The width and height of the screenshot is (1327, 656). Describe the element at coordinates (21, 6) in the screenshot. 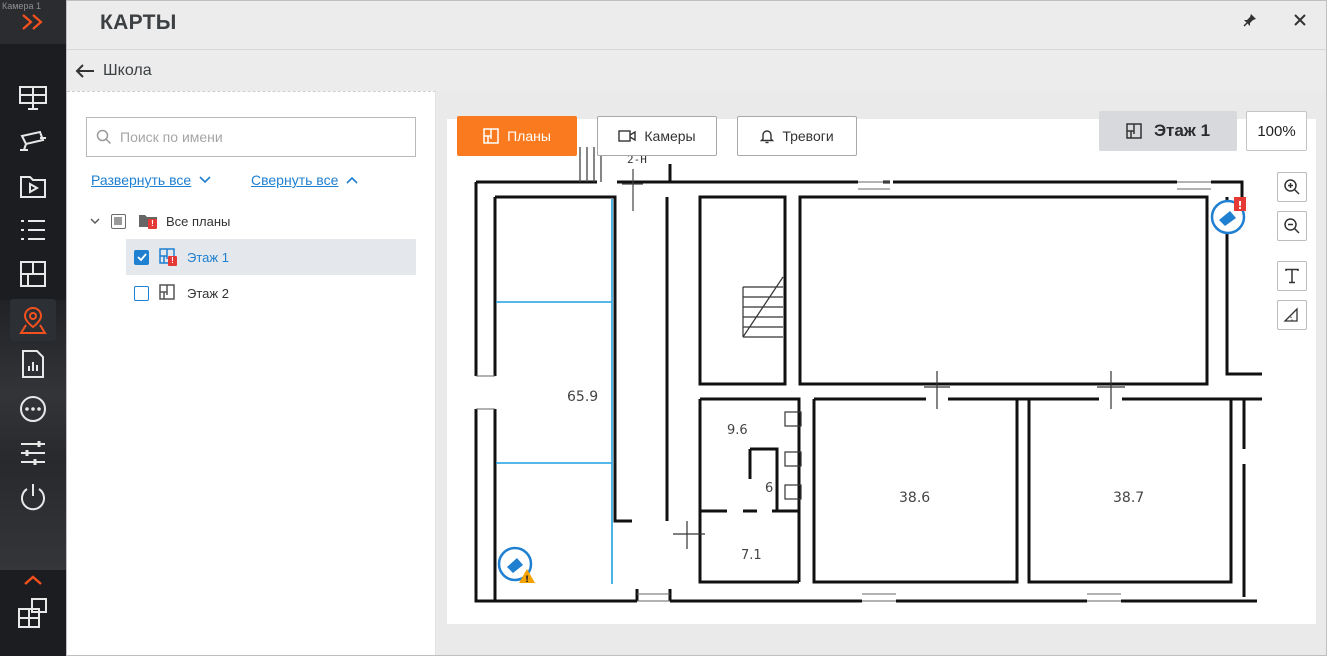

I see `camera-label: Камера 1` at that location.